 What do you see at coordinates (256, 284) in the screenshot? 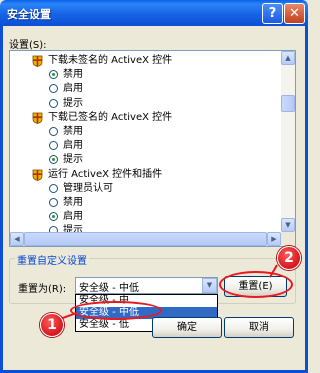
I see `highlight-ellipse-reset` at bounding box center [256, 284].